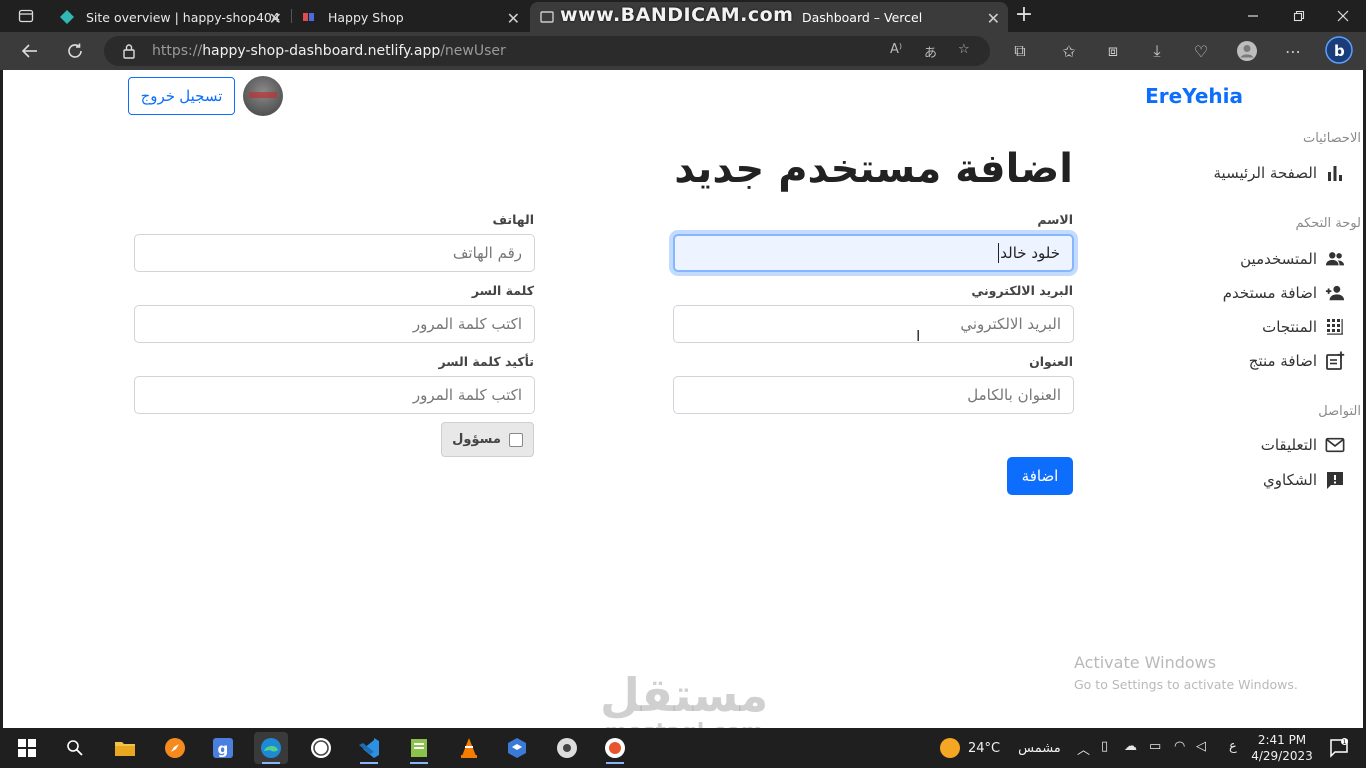 This screenshot has height=768, width=1366. I want to click on tab-site-overview: Site overview | happy-shop404 ✕, so click(170, 17).